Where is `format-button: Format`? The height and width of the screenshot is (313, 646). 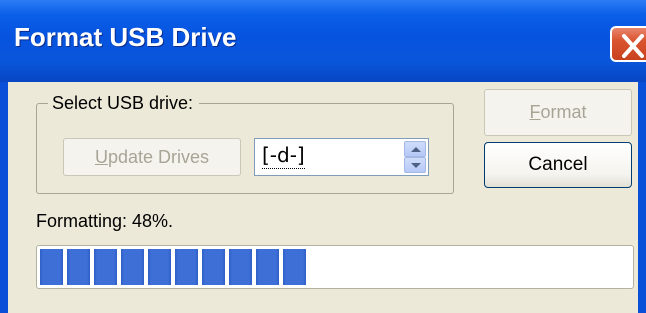
format-button: Format is located at coordinates (558, 112).